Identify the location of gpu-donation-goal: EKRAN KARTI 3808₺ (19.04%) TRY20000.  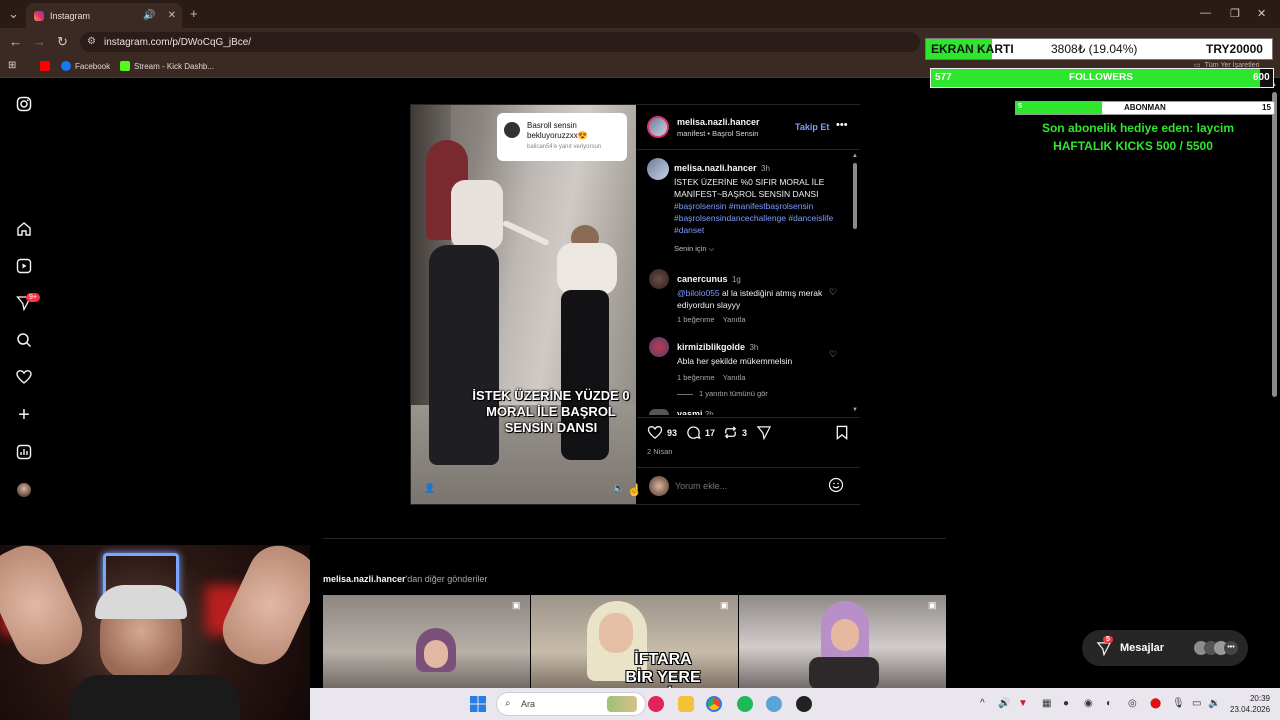
(1099, 49).